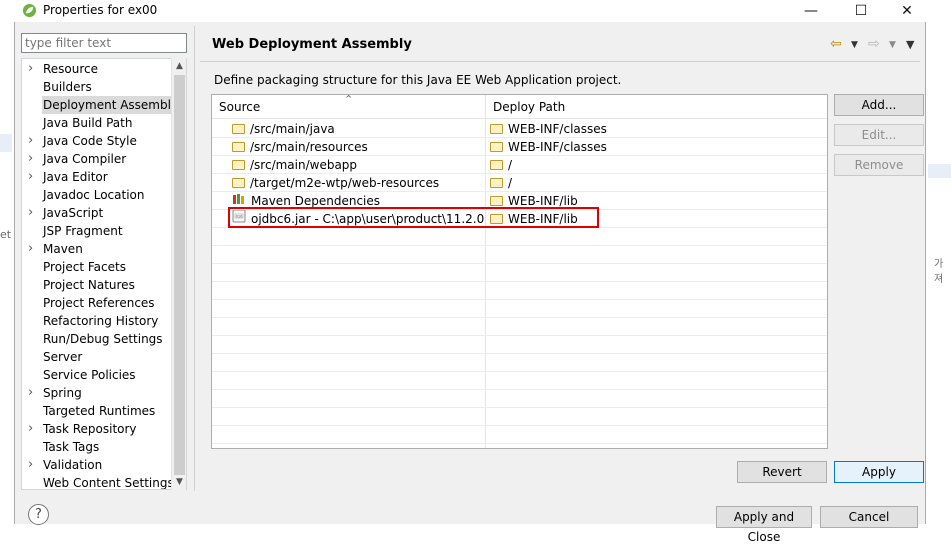 This screenshot has width=951, height=547. Describe the element at coordinates (29, 10) in the screenshot. I see `spring-leaf-icon` at that location.